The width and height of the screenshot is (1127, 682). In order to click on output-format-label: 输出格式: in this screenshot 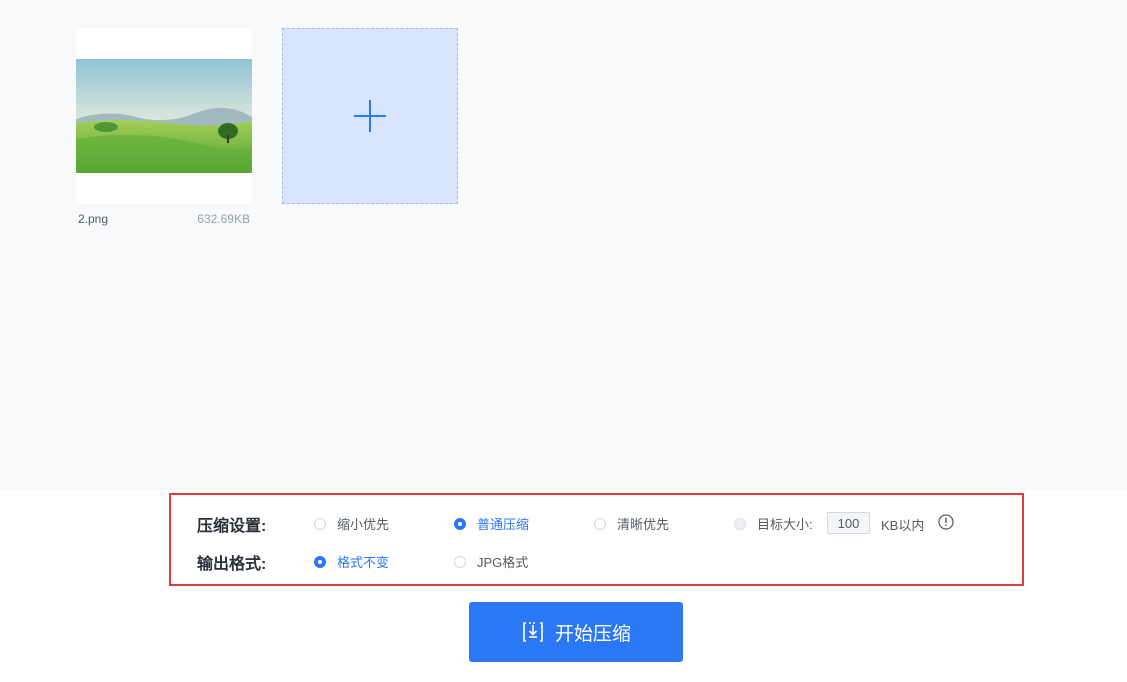, I will do `click(232, 564)`.